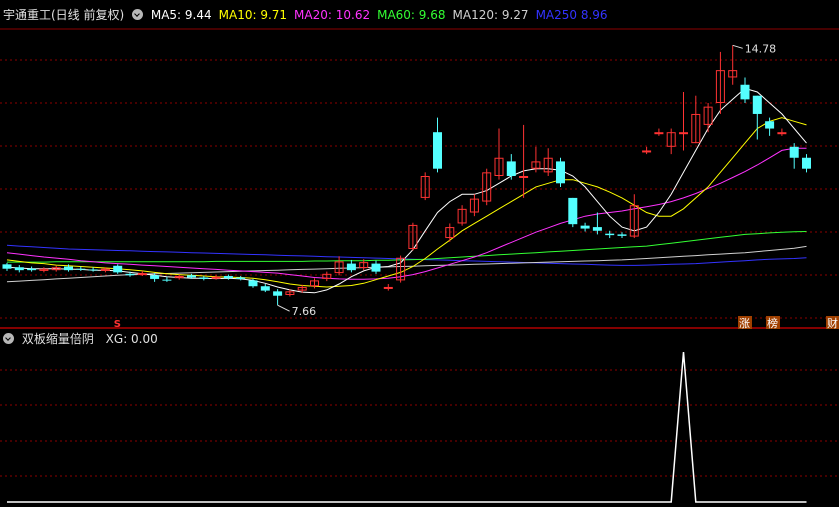 Image resolution: width=839 pixels, height=507 pixels. Describe the element at coordinates (772, 323) in the screenshot. I see `event-badge-label: 榜` at that location.